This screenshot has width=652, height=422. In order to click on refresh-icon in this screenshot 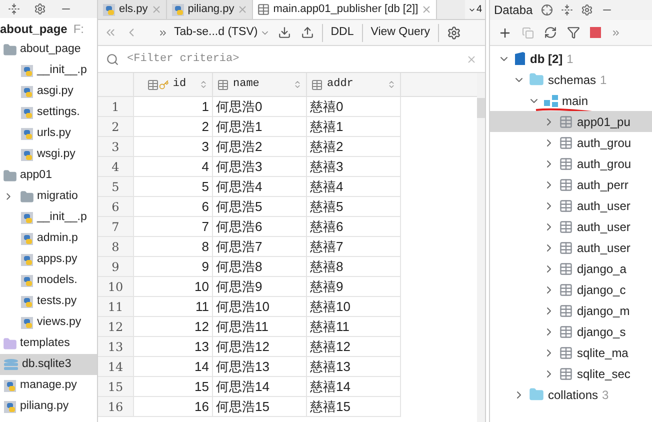, I will do `click(550, 32)`.